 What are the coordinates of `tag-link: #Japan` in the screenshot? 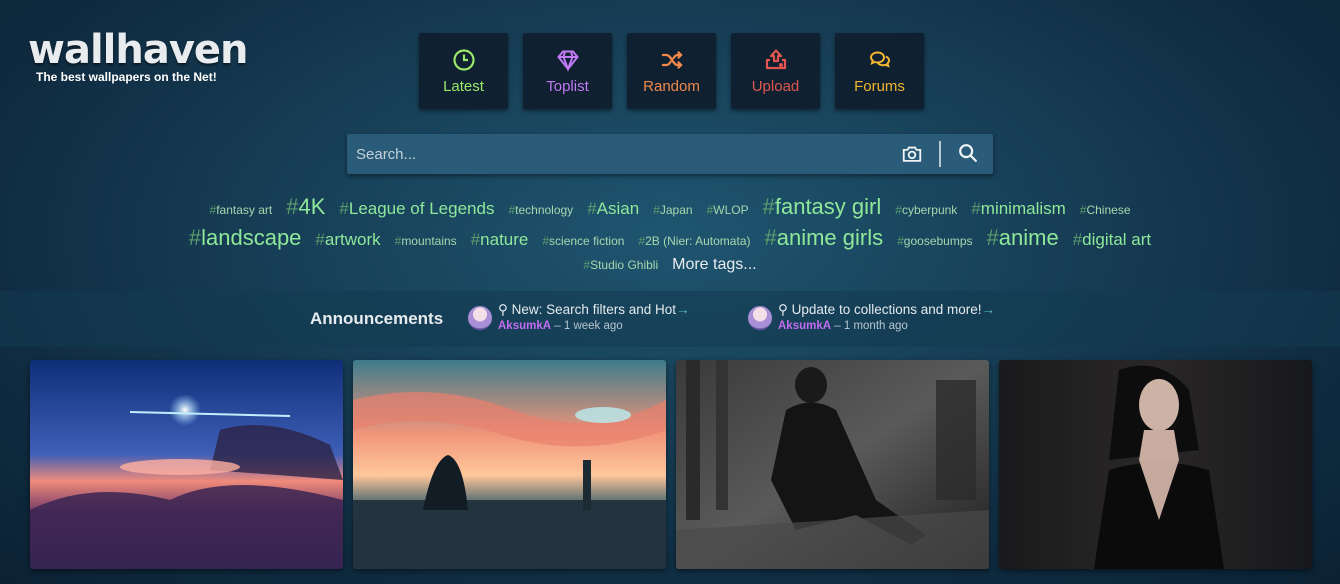 It's located at (672, 210).